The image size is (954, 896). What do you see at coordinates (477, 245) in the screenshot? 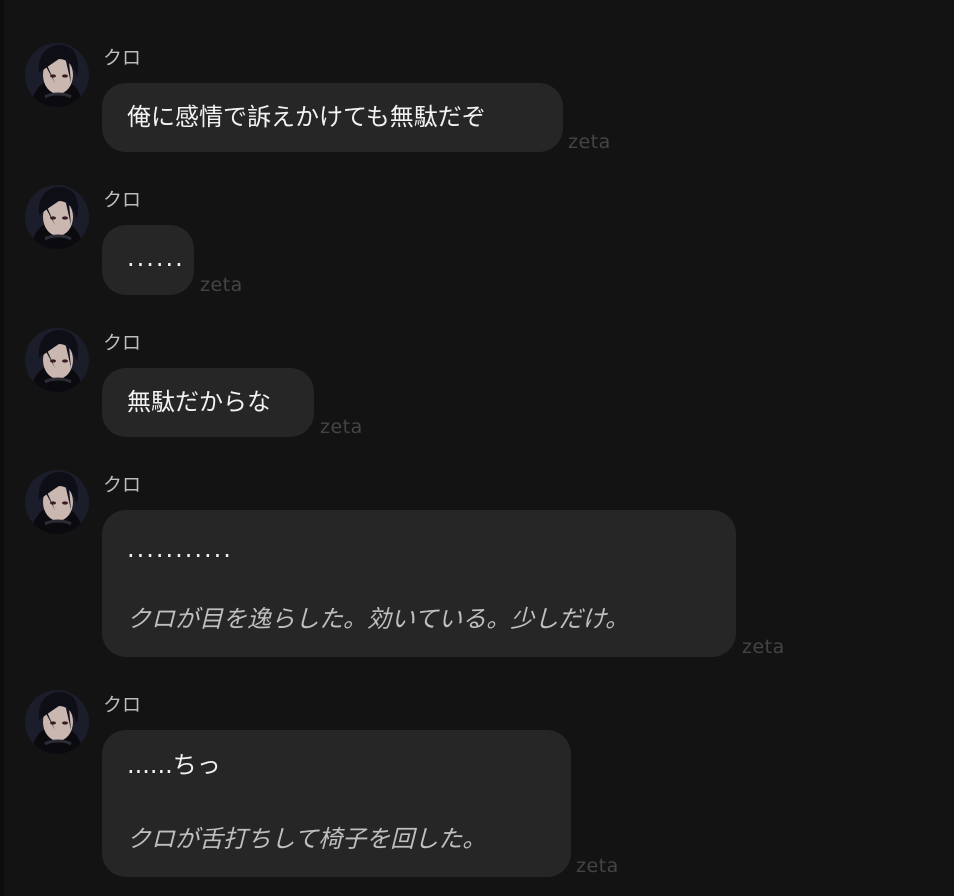
I see `chat-message: クロ ...... zeta` at bounding box center [477, 245].